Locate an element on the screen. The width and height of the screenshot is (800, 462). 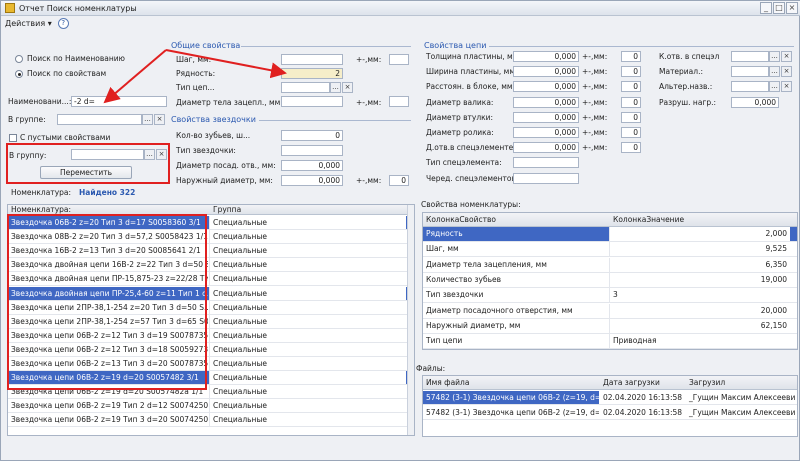
annotation-arrows is located at coordinates (195, 76).